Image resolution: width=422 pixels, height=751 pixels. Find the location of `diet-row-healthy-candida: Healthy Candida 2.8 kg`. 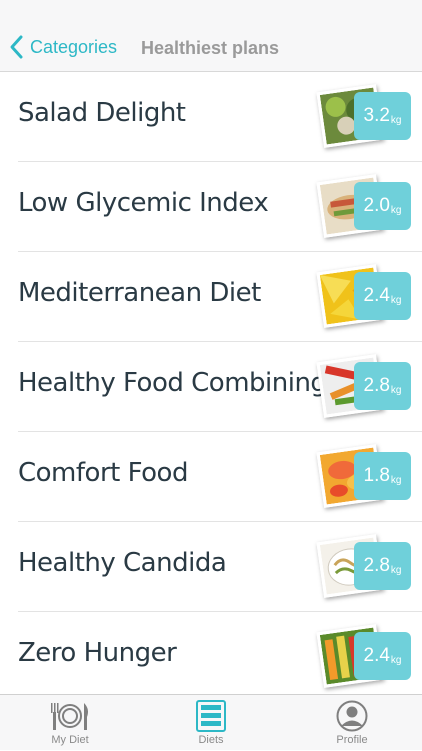

diet-row-healthy-candida: Healthy Candida 2.8 kg is located at coordinates (220, 567).